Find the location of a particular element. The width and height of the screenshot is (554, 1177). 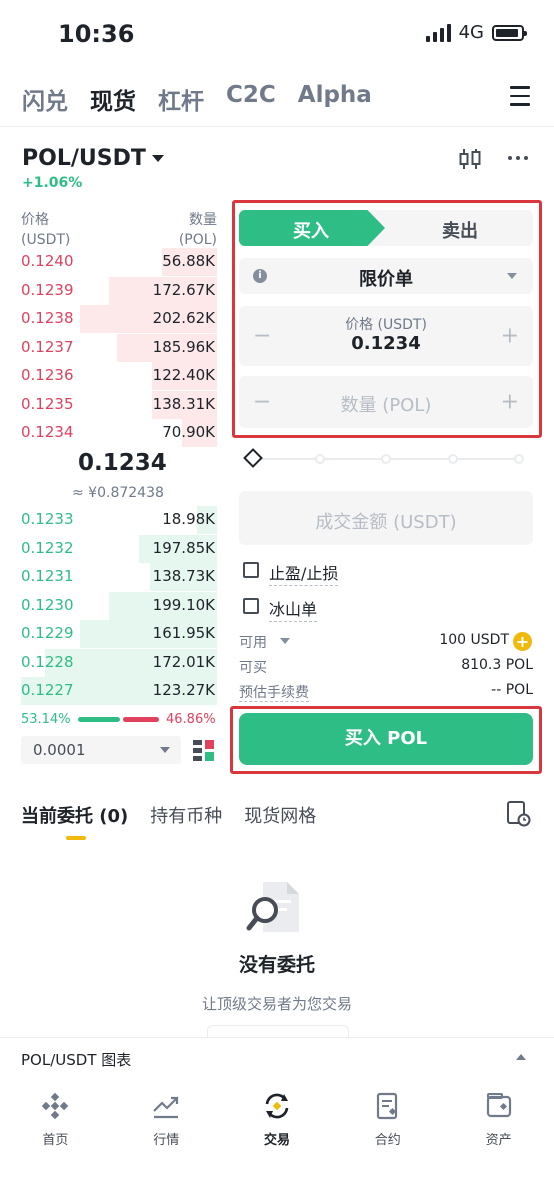

tab-holdings: 持有币种 is located at coordinates (186, 815).